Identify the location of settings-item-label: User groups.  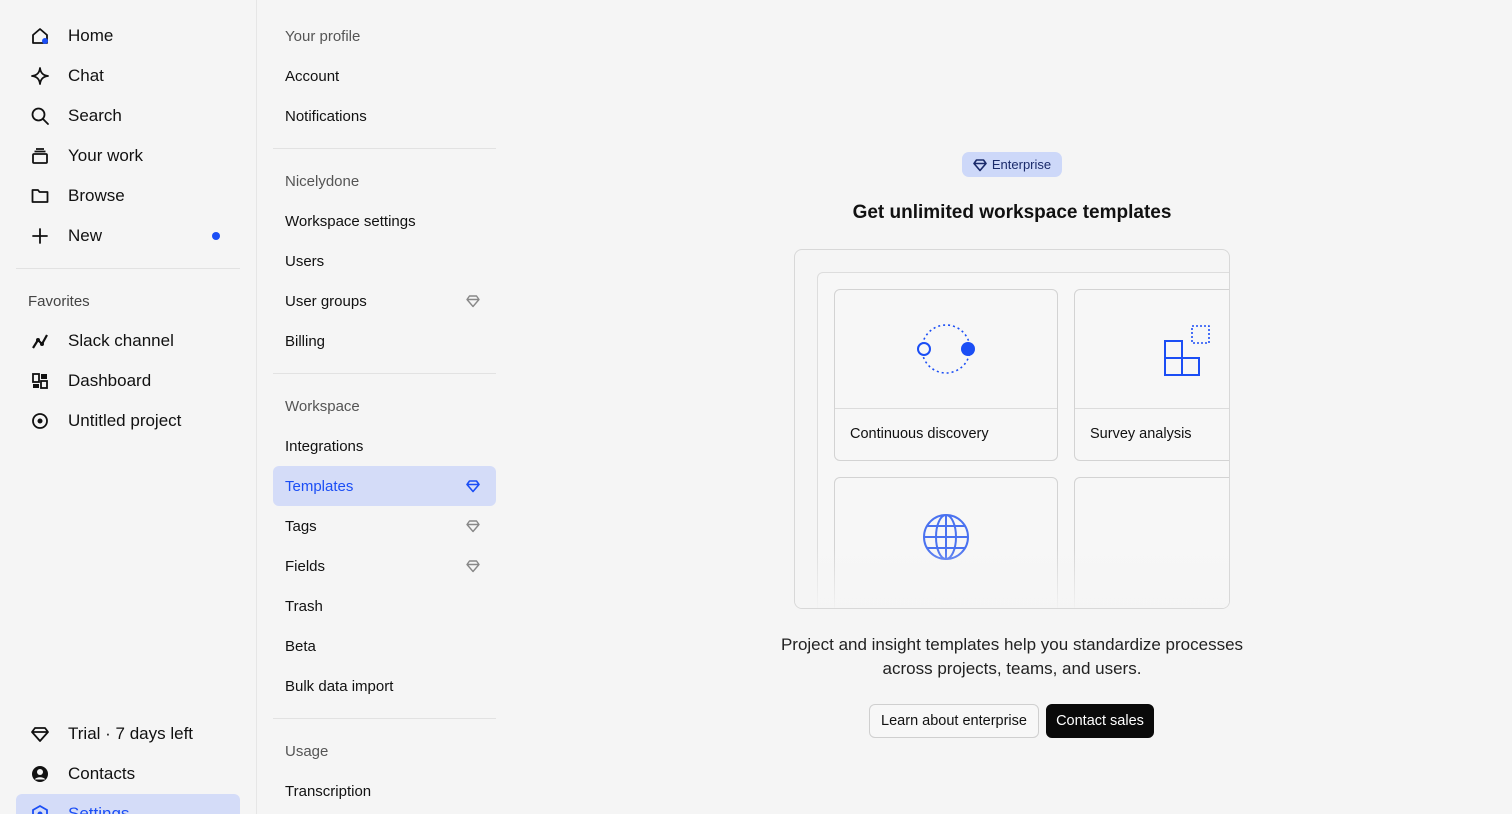
(326, 301).